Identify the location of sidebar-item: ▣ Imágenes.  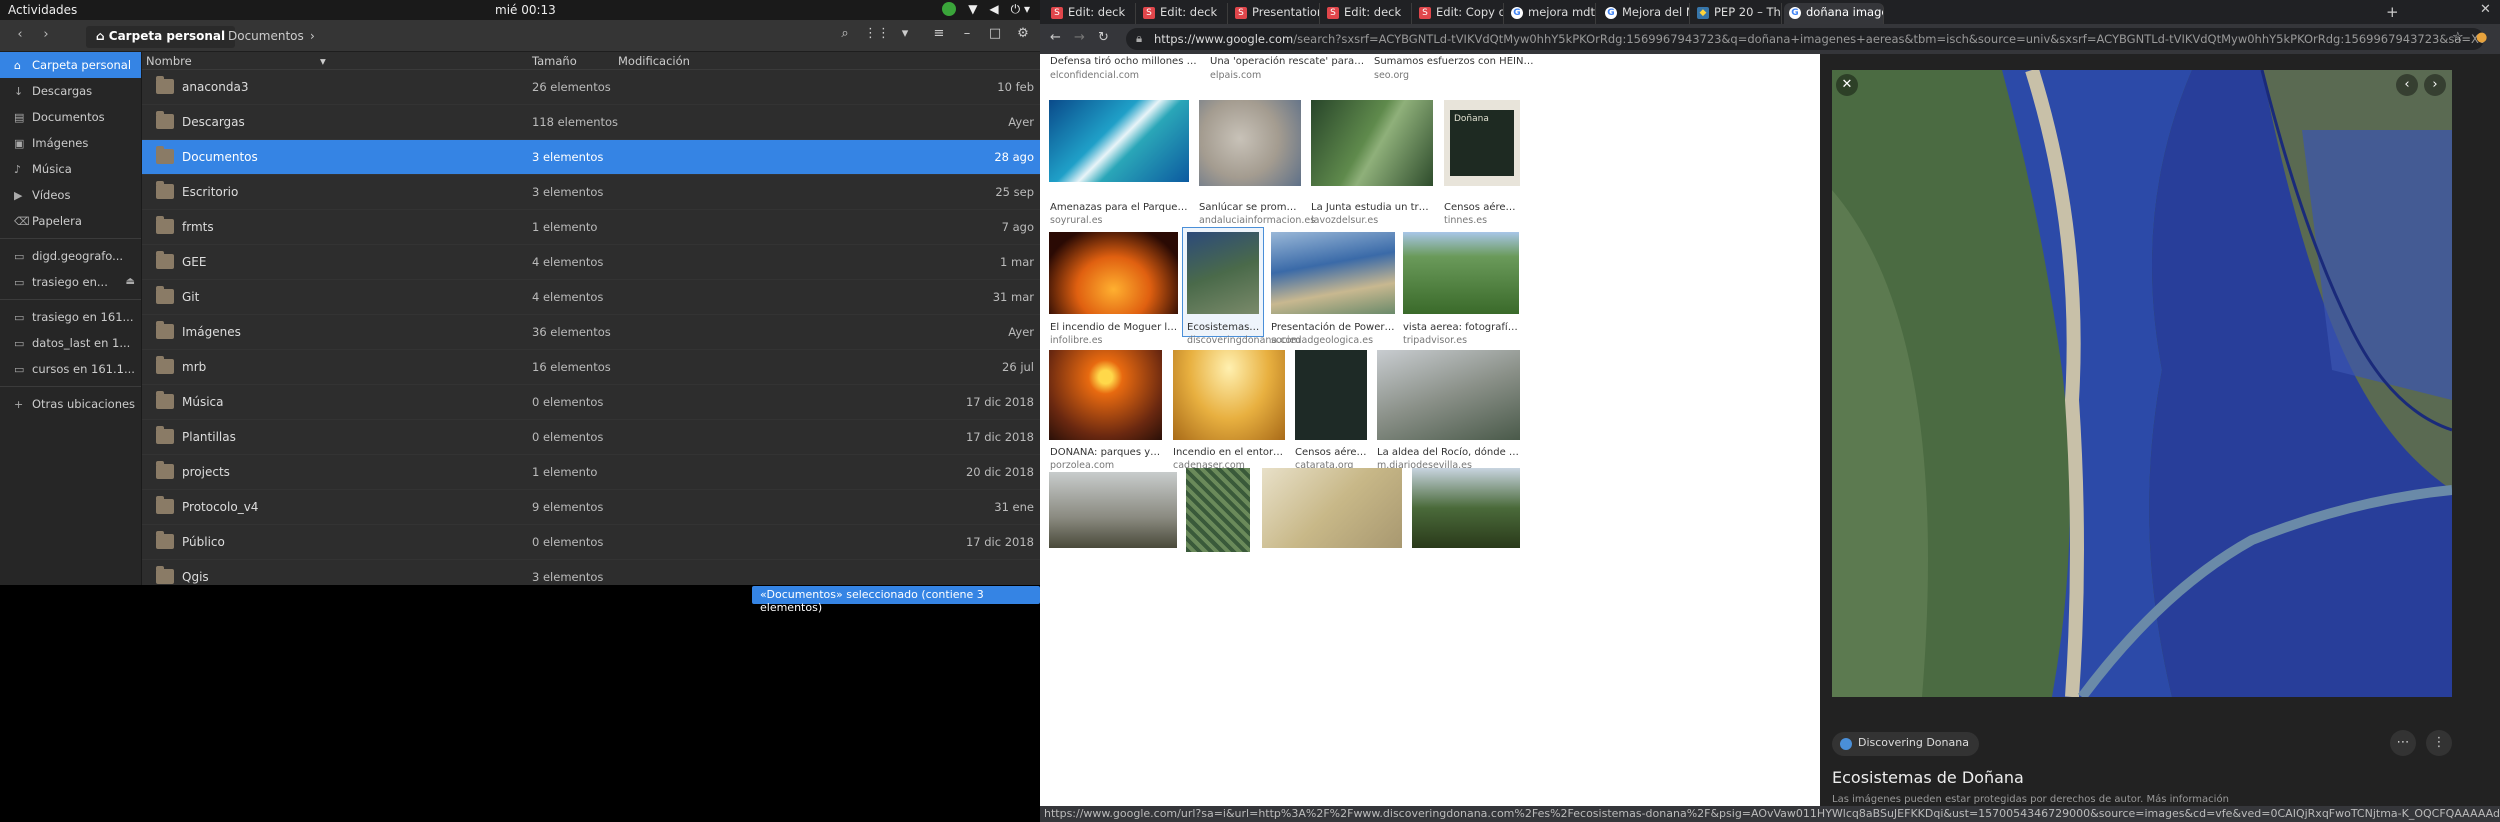
(70, 143).